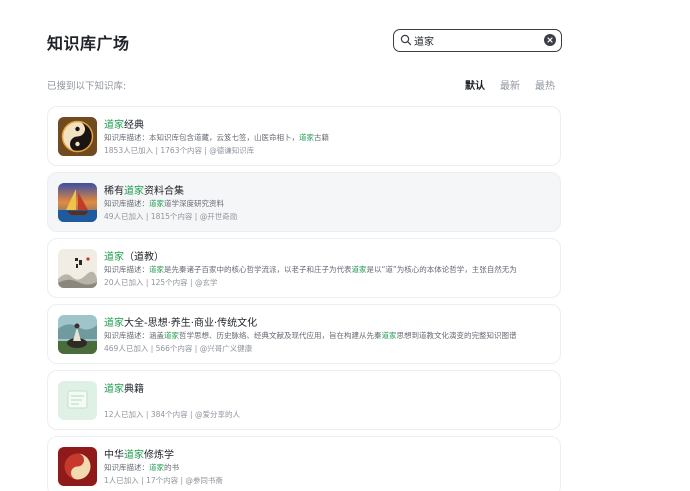  What do you see at coordinates (172, 414) in the screenshot?
I see `kb-meta: 12人已加入 | 384个内容 | @爱分享的人` at bounding box center [172, 414].